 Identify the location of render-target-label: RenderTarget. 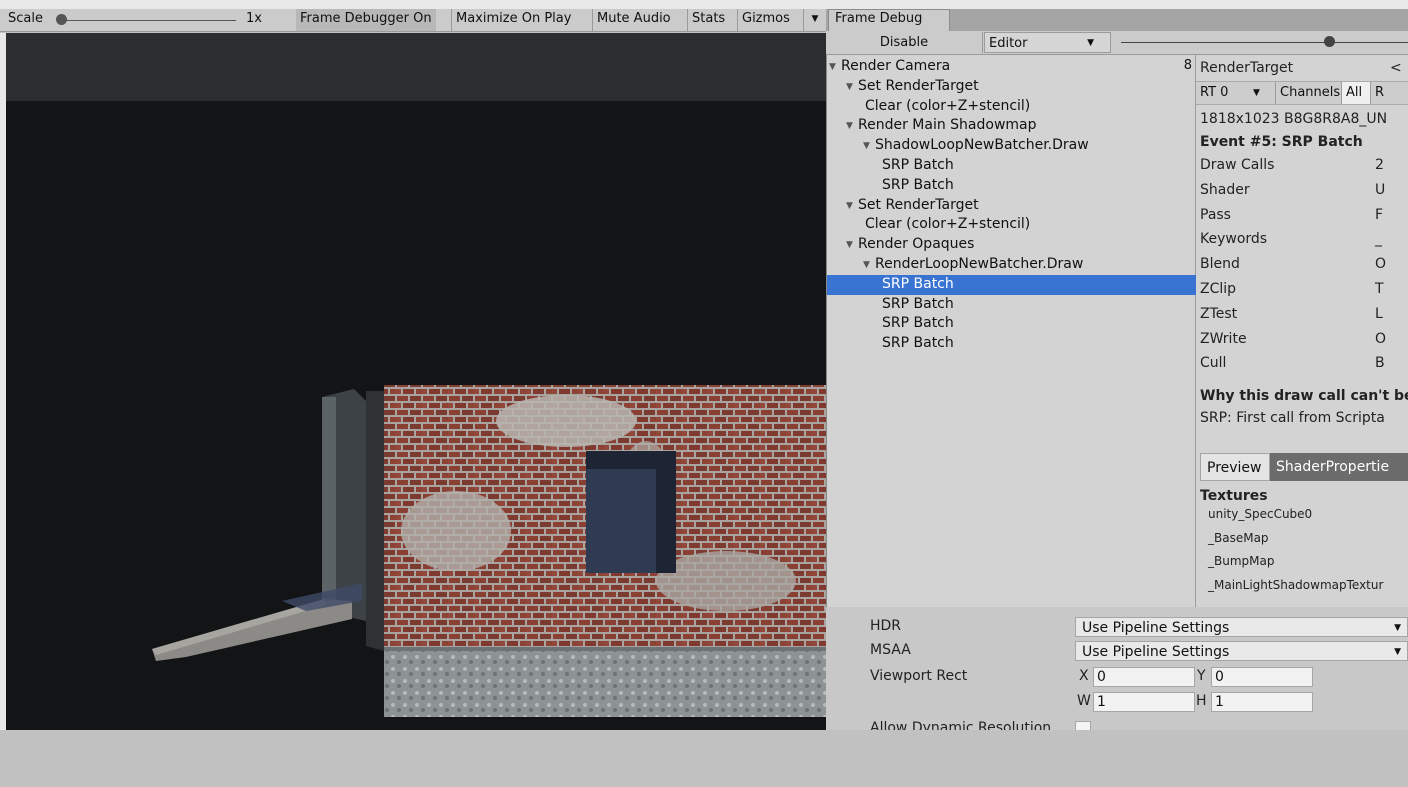
(1247, 68).